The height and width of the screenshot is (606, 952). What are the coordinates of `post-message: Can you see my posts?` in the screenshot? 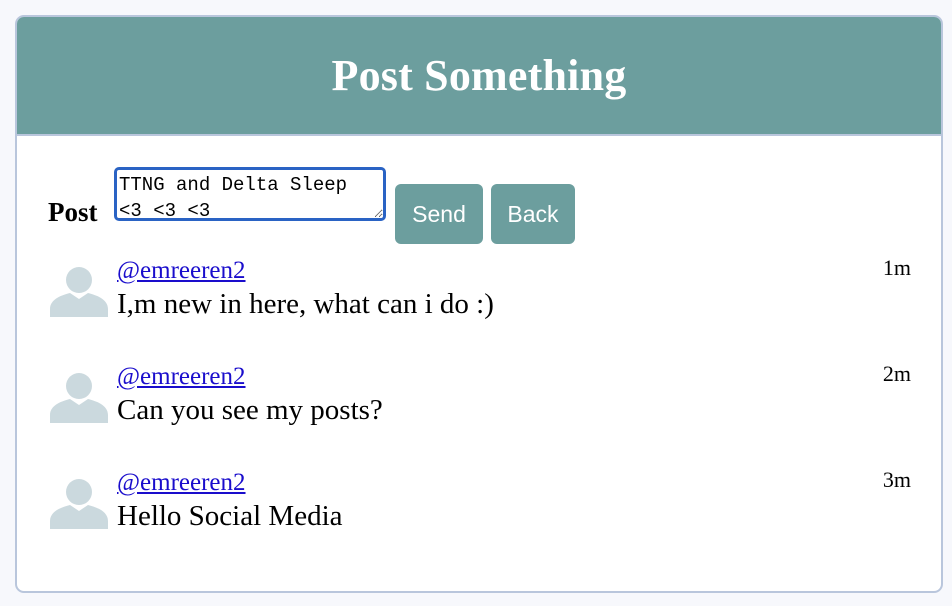 It's located at (250, 410).